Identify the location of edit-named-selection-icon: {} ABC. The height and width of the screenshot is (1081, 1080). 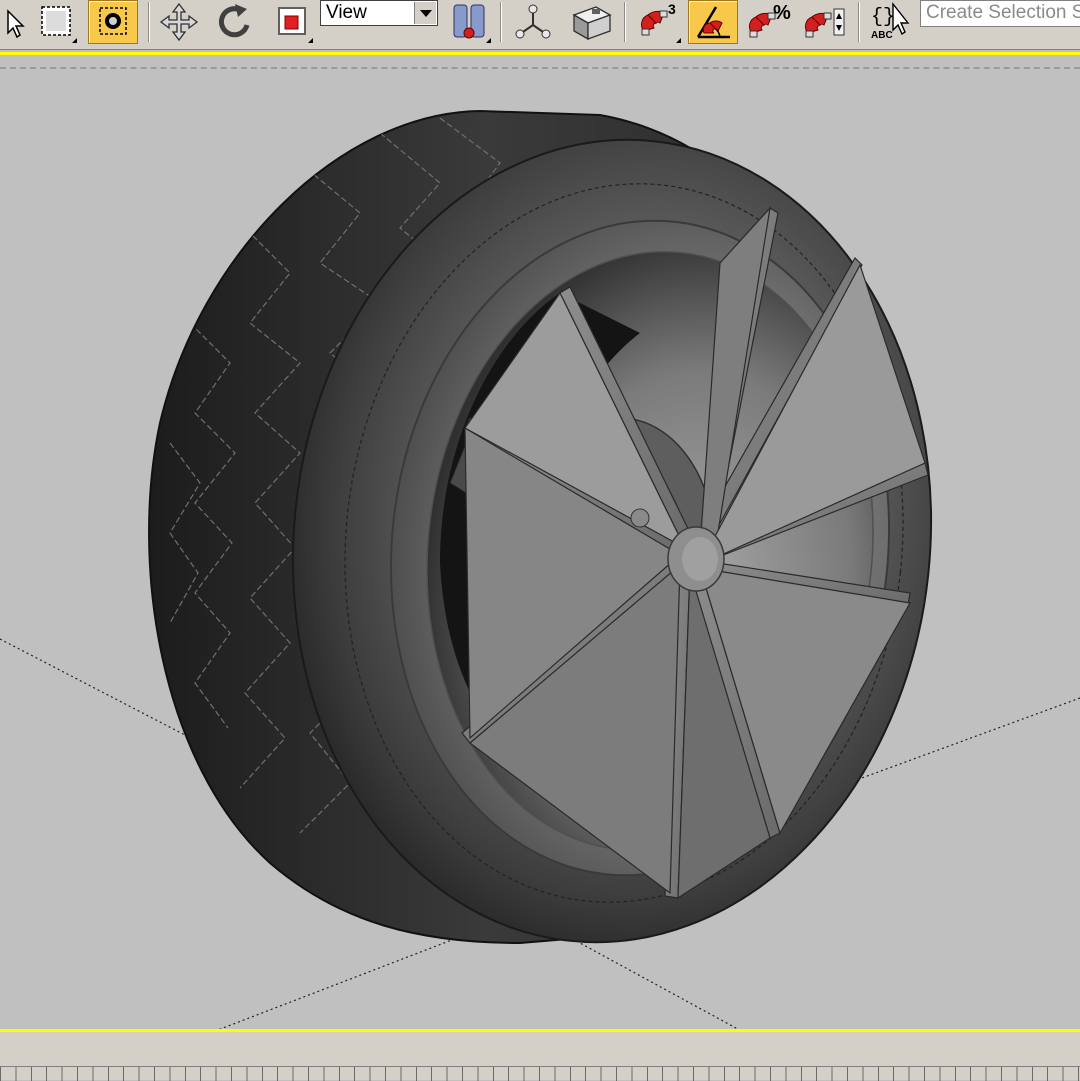
(890, 21).